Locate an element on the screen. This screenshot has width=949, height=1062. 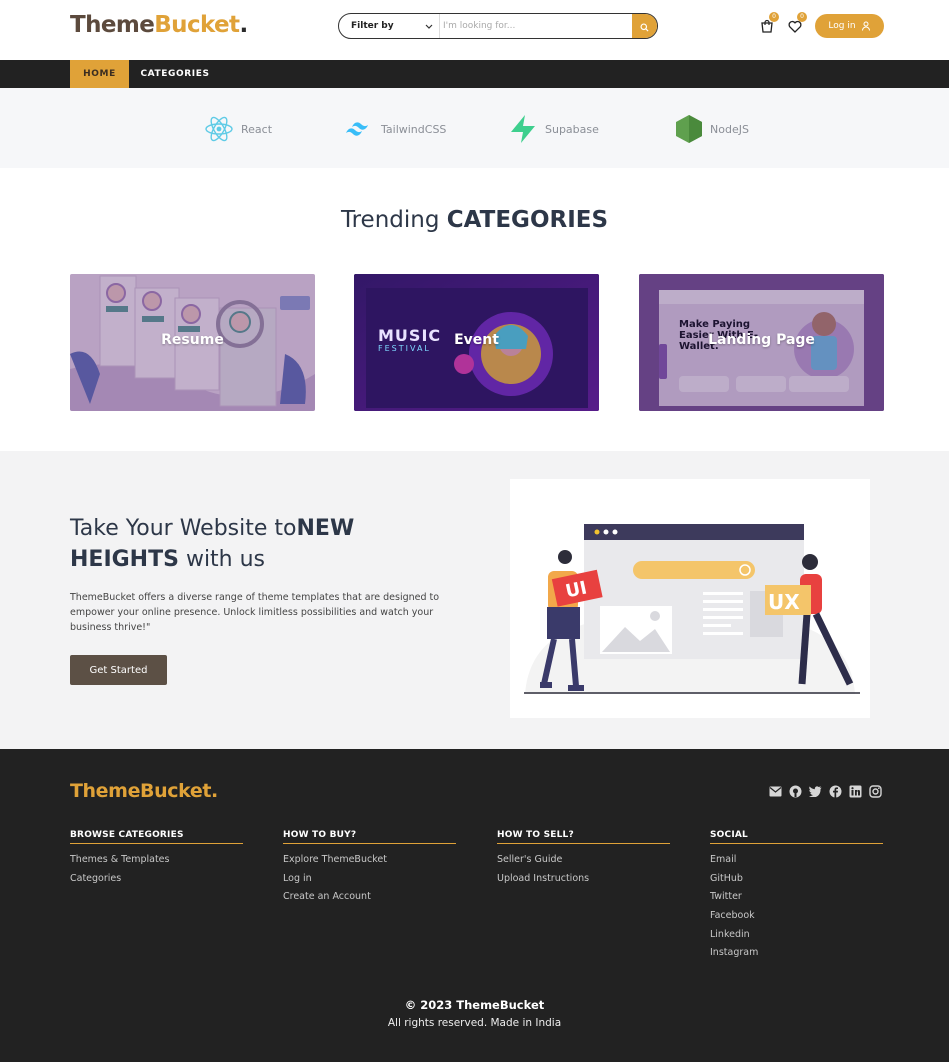
category-card-event: MUSIC FESTIVAL Event is located at coordinates (476, 342).